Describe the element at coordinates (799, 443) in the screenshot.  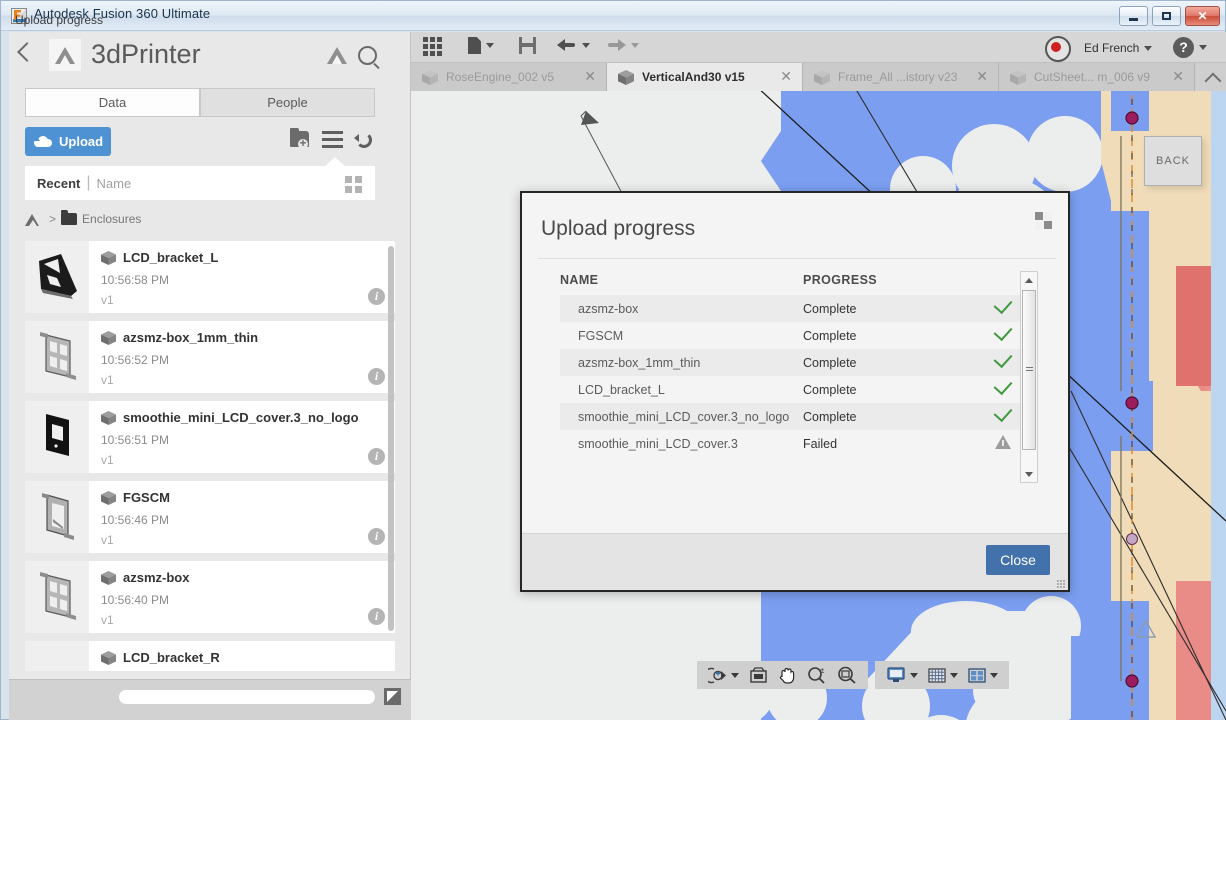
I see `table-row: smoothie_mini_LCD_cover.3 Failed` at that location.